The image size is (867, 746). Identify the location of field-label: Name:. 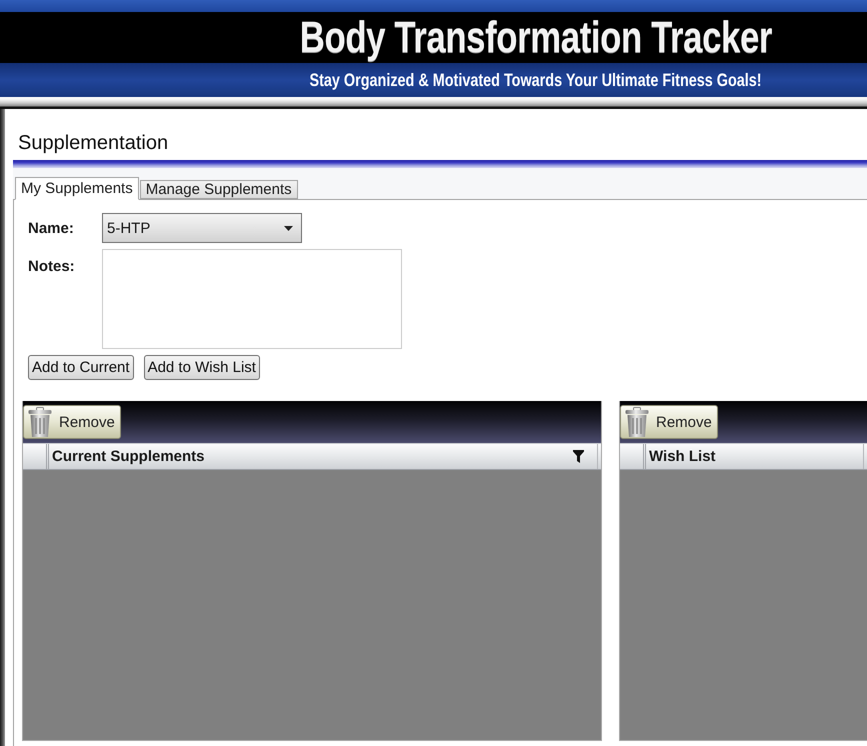
(51, 228).